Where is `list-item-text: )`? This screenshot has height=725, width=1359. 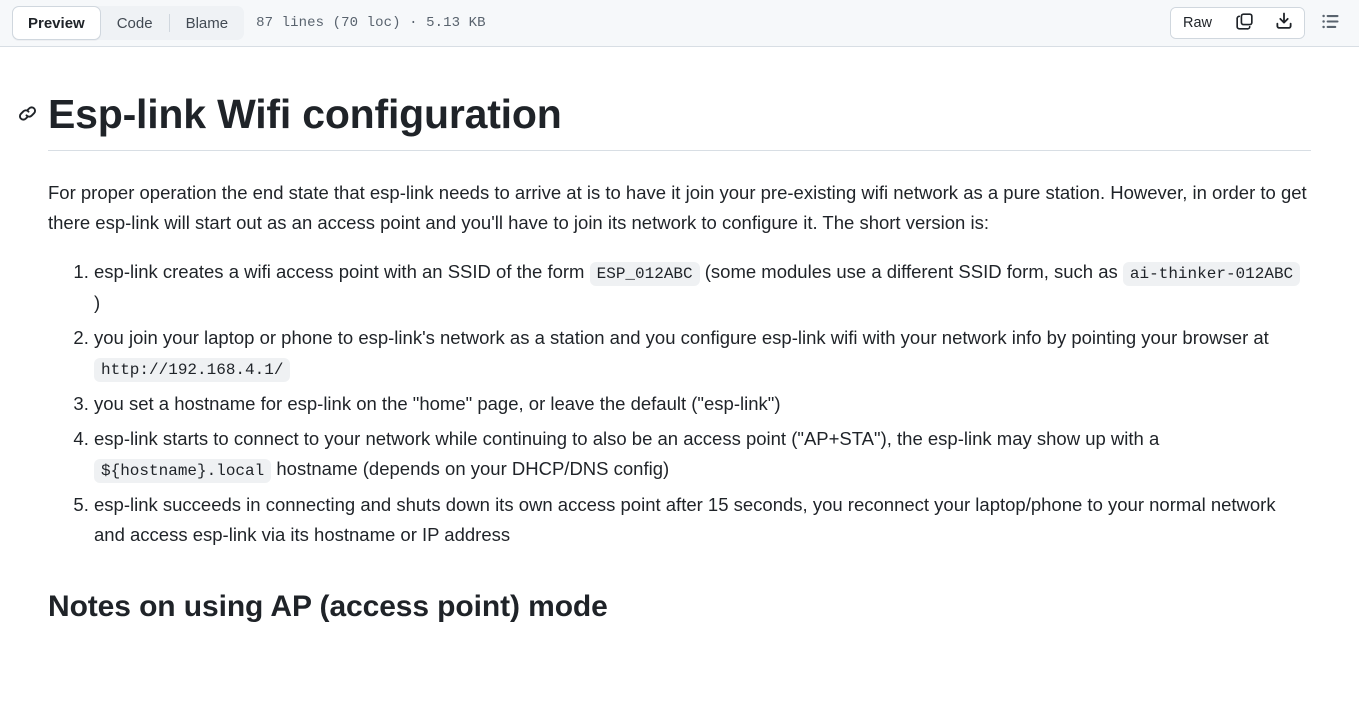
list-item-text: ) is located at coordinates (97, 303).